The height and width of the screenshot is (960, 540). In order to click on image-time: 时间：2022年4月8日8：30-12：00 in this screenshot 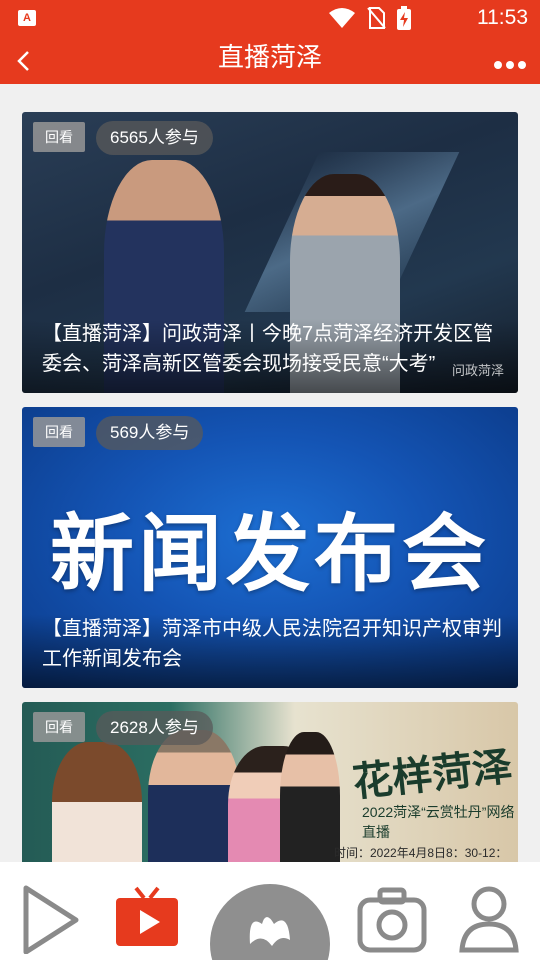, I will do `click(421, 854)`.